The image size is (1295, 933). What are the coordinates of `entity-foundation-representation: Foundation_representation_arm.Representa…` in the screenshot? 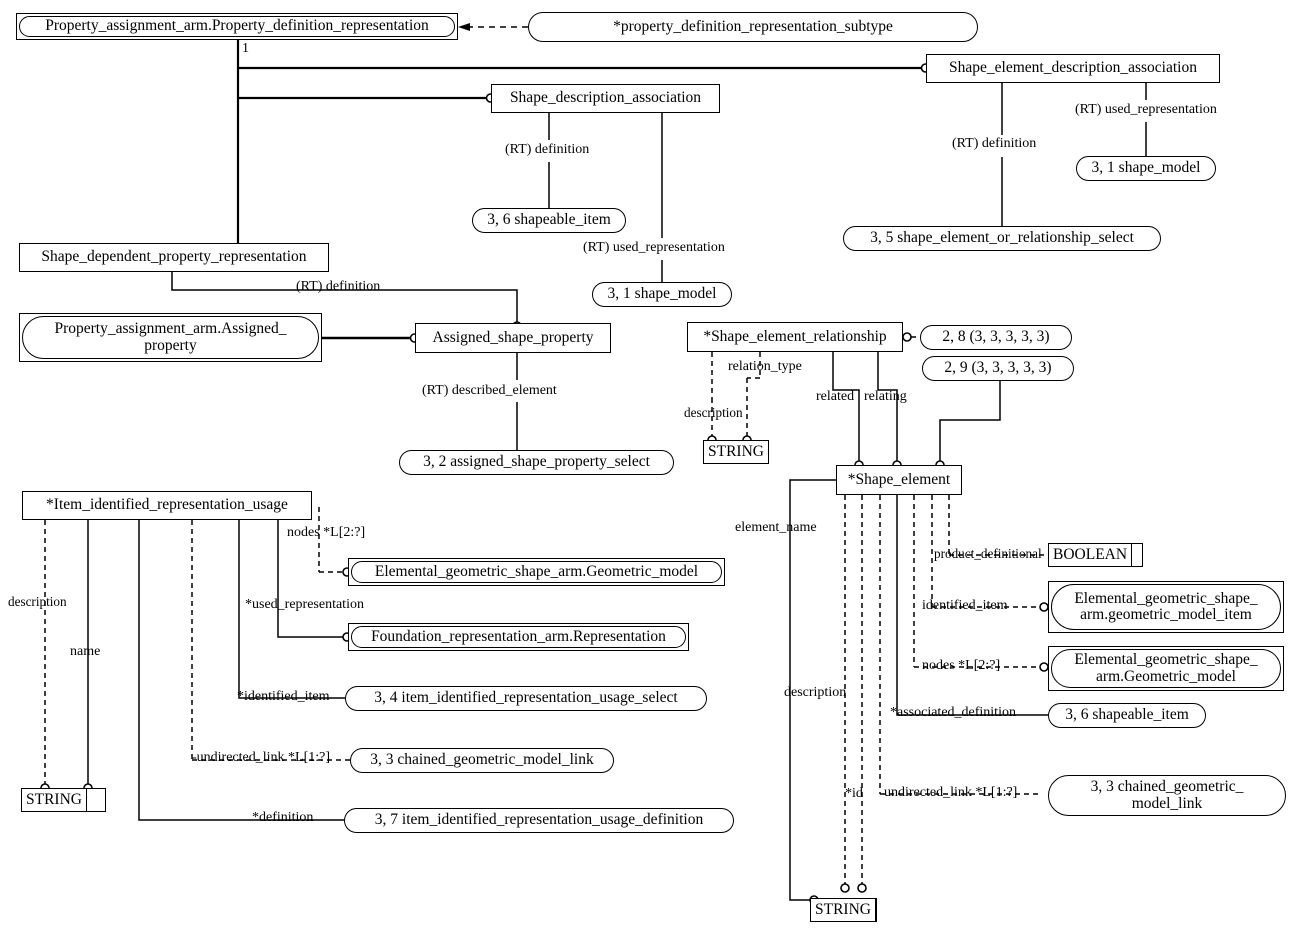 It's located at (518, 637).